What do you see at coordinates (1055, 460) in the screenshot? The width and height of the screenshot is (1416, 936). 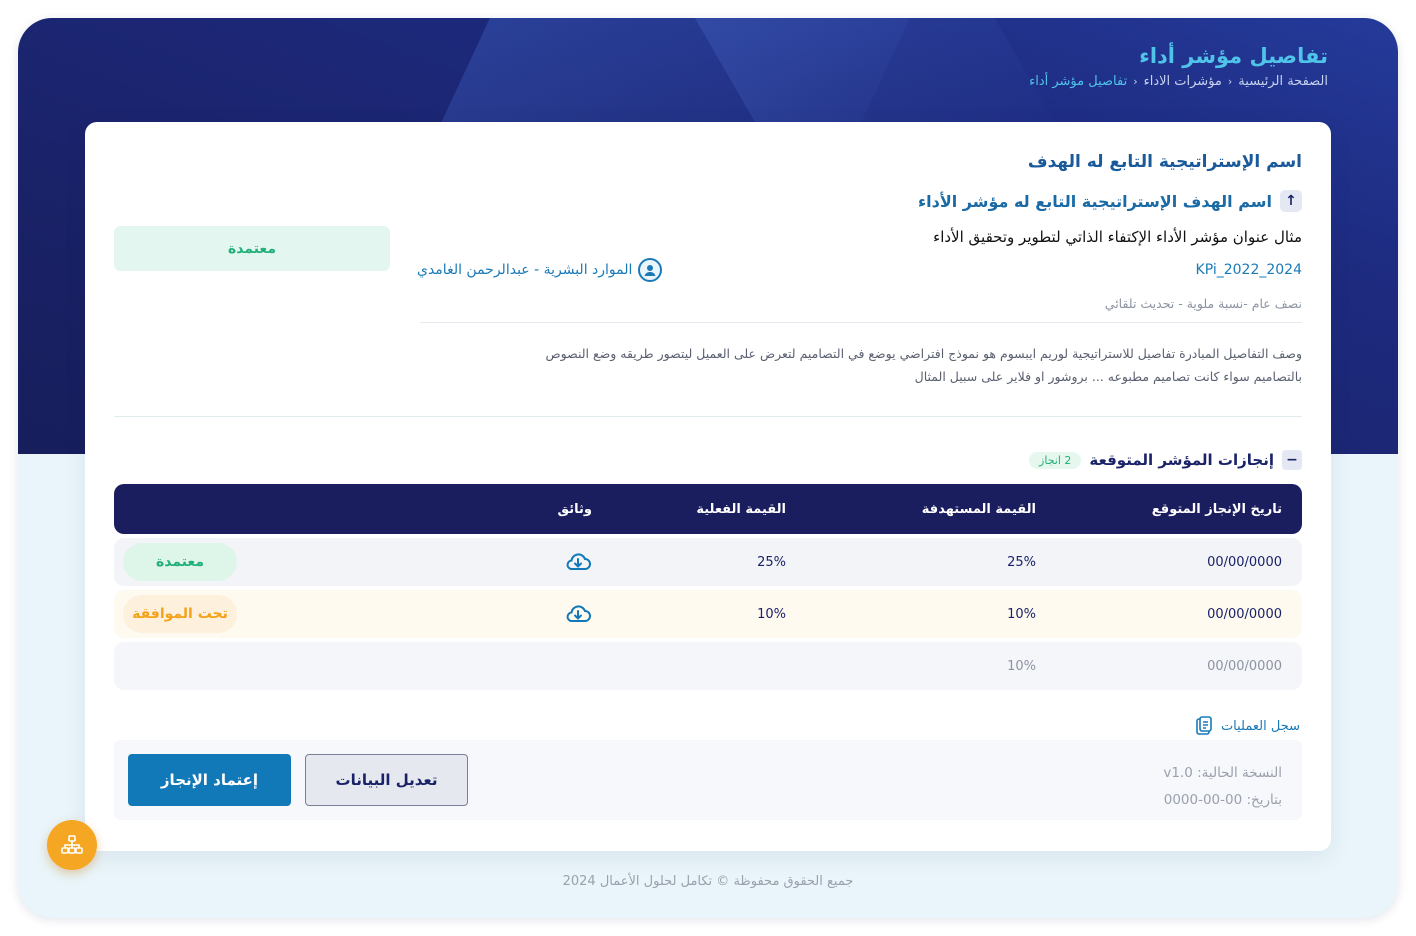 I see `achievements-count-badge: 2 انجاز` at bounding box center [1055, 460].